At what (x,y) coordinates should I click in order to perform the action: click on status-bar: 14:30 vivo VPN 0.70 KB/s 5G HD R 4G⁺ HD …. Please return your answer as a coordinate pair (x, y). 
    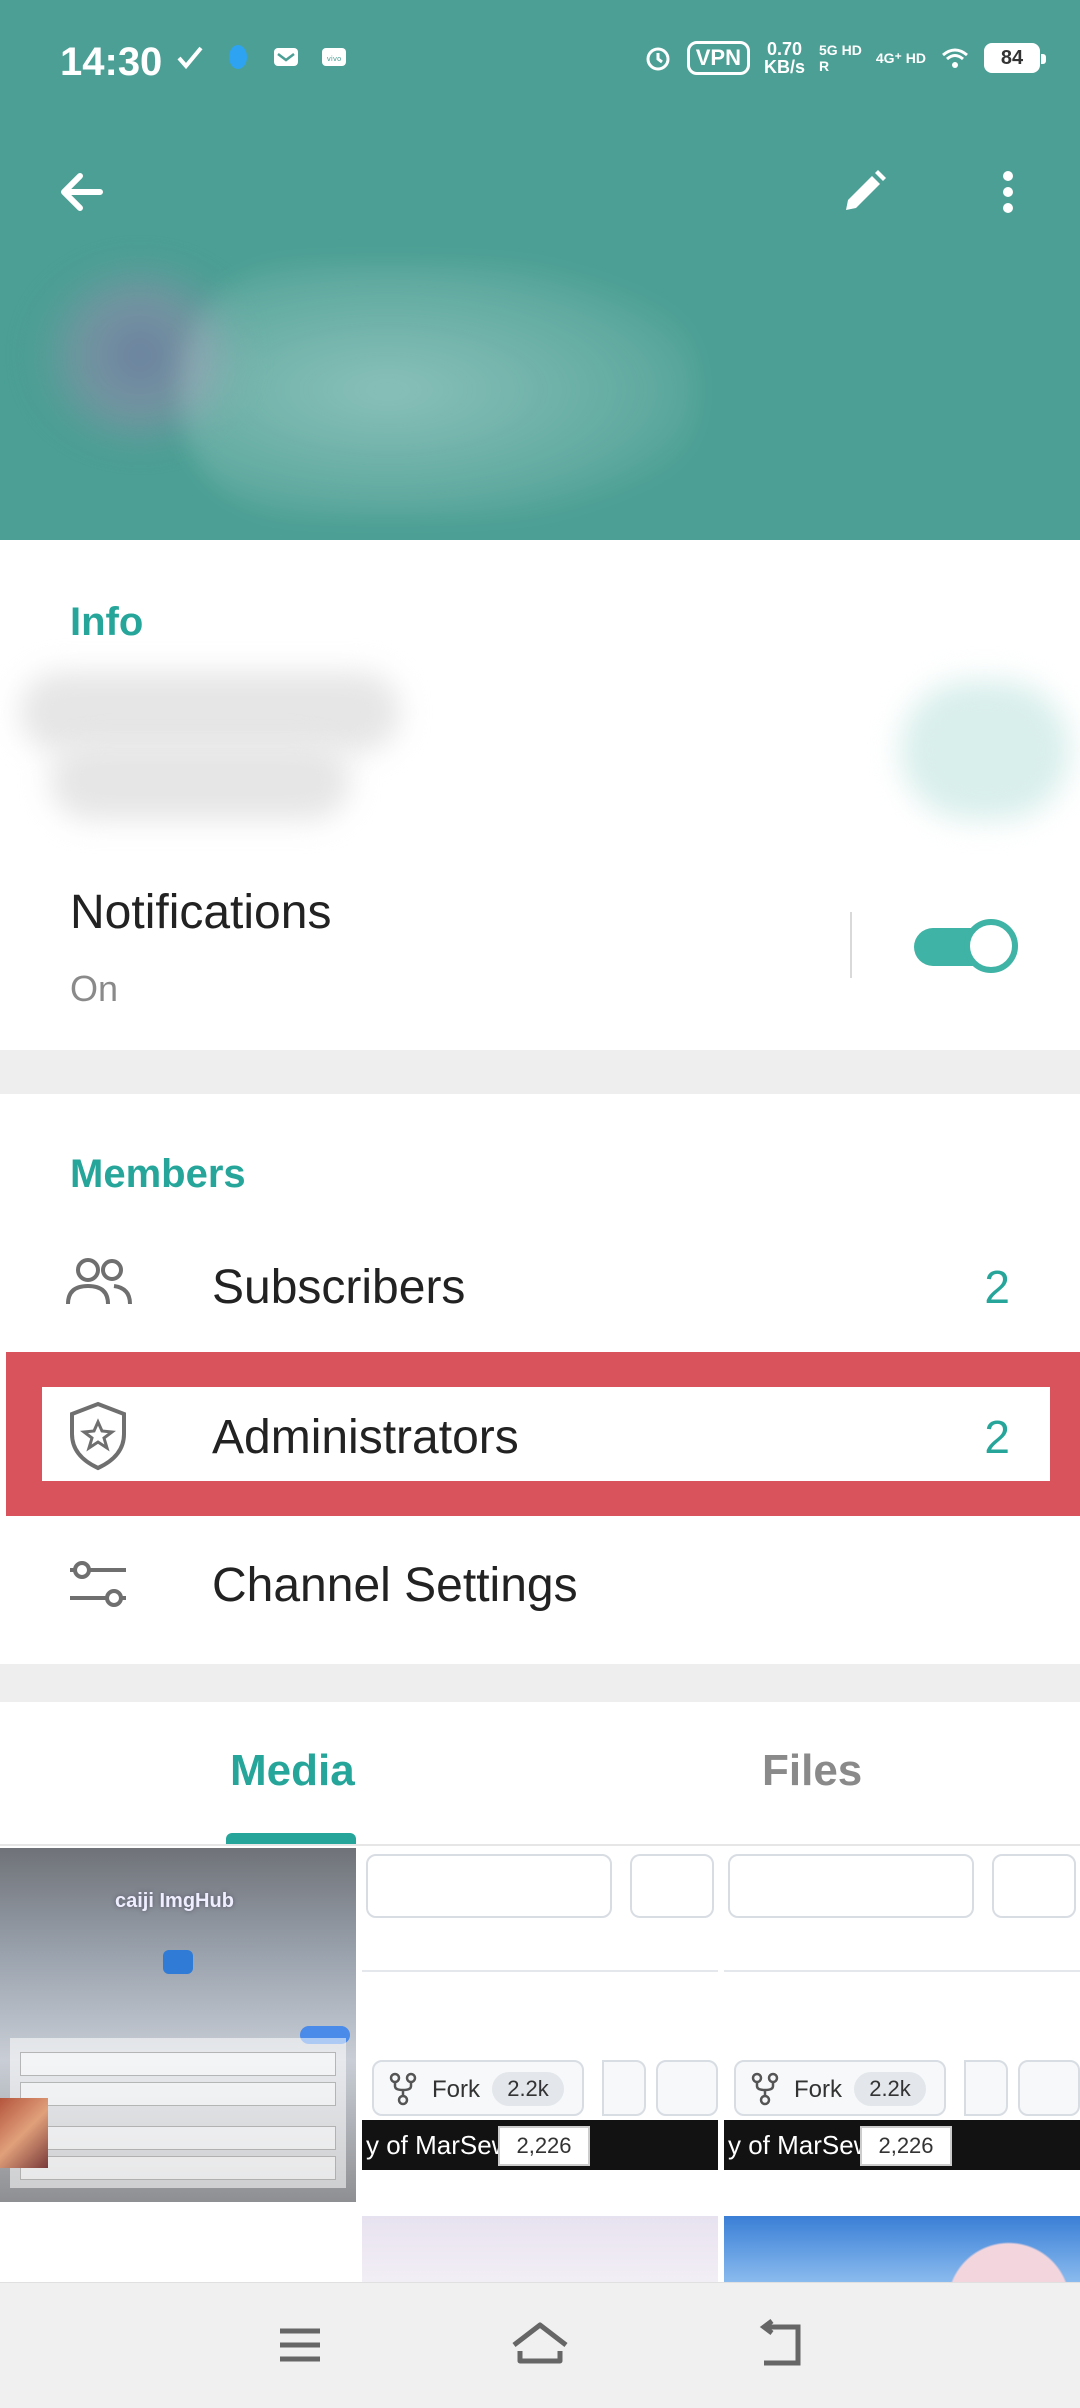
    Looking at the image, I should click on (540, 65).